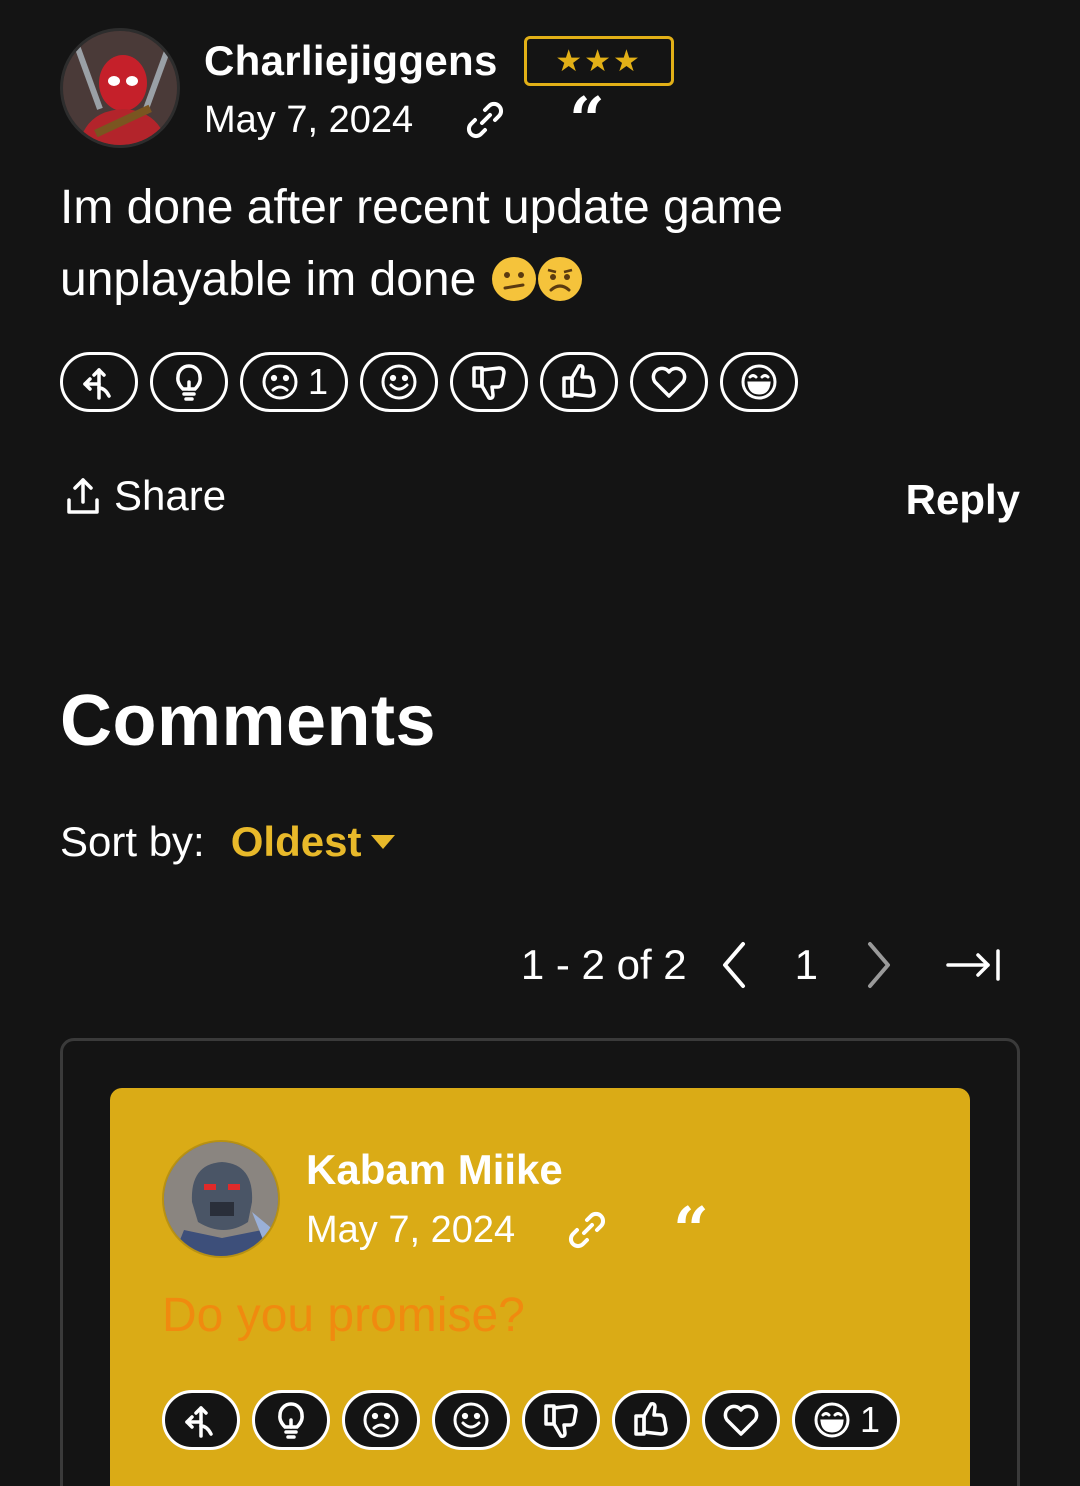 This screenshot has width=1080, height=1486. I want to click on post-header: Charliejiggens ★★★ May 7, 2024 “, so click(367, 89).